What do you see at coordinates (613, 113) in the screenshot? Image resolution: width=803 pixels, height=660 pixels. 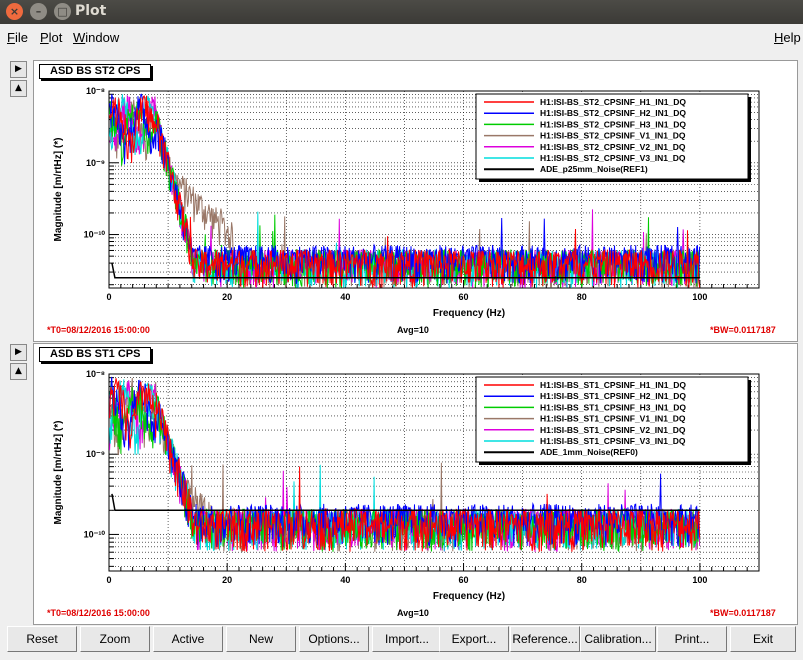 I see `legend-entry: H1:ISI-BS_ST2_CPSINF_H2_IN1_DQ` at bounding box center [613, 113].